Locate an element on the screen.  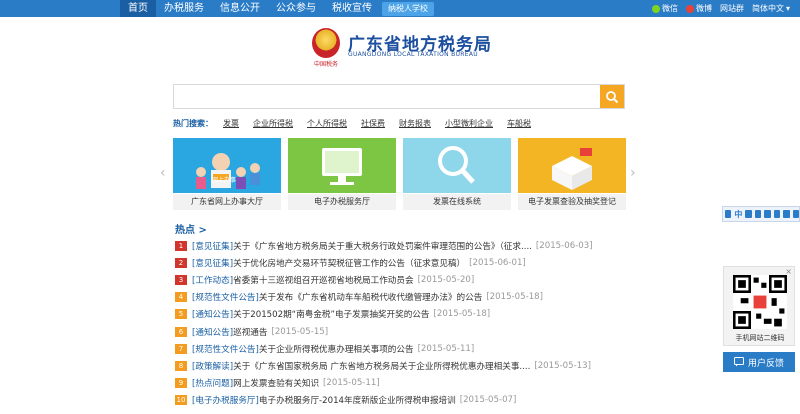
qr-code-panel: × 手机网站二维码 is located at coordinates (759, 306).